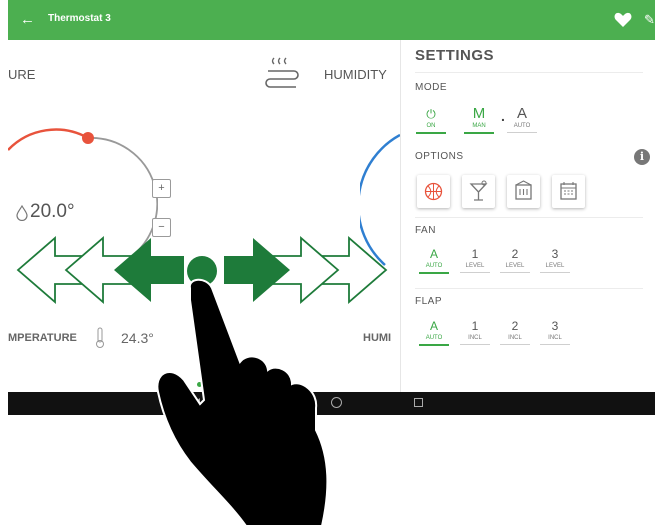  I want to click on swipe-right-arrows-icon, so click(306, 270).